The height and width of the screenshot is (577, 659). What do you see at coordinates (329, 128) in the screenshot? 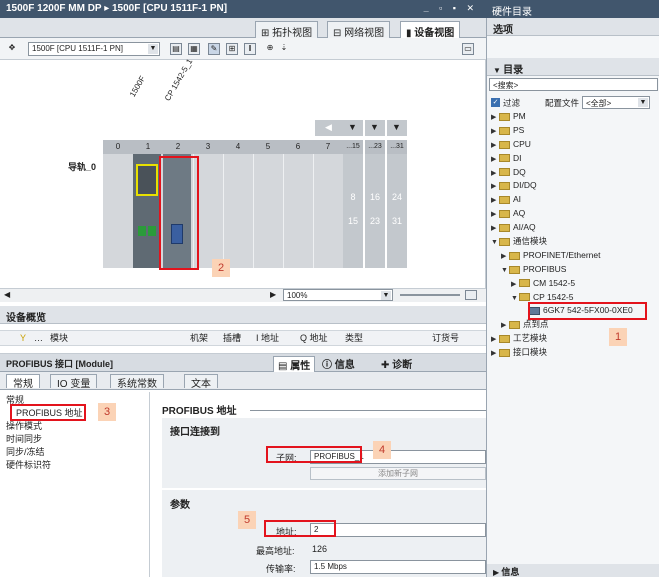
I see `collapse-left-icon: ◀` at bounding box center [329, 128].